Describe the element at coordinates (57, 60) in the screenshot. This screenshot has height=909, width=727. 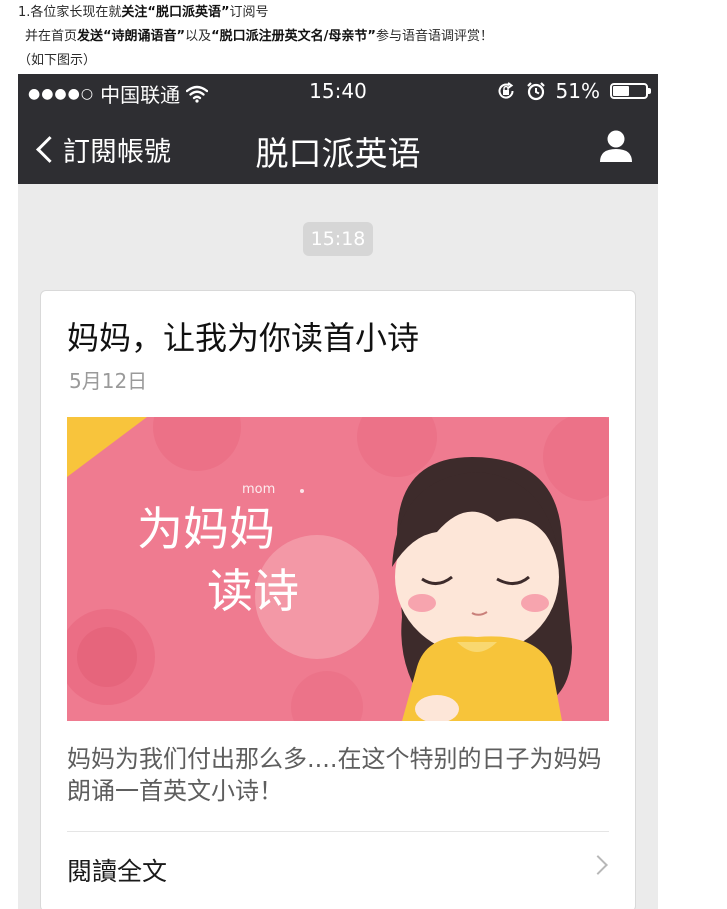
I see `intro-line-3: （如下图示）` at that location.